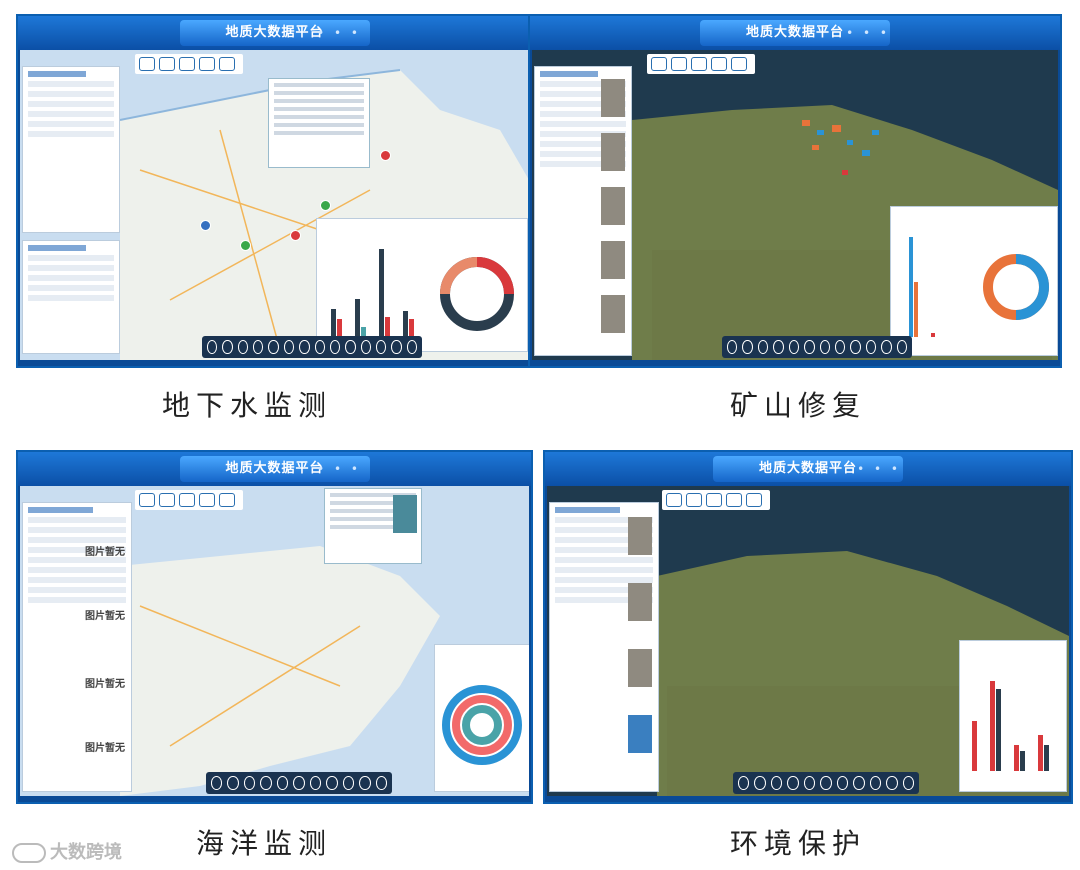 Image resolution: width=1080 pixels, height=870 pixels. Describe the element at coordinates (319, 123) in the screenshot. I see `station-popup` at that location.